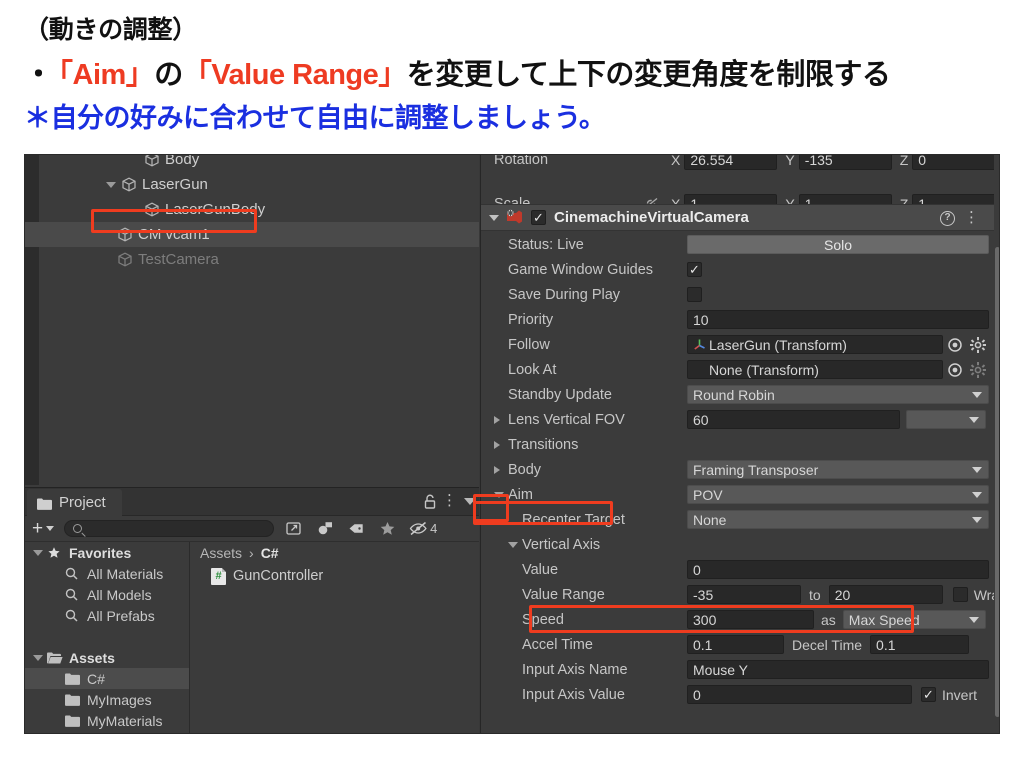 The image size is (1024, 768). What do you see at coordinates (494, 217) in the screenshot?
I see `component-foldout-icon` at bounding box center [494, 217].